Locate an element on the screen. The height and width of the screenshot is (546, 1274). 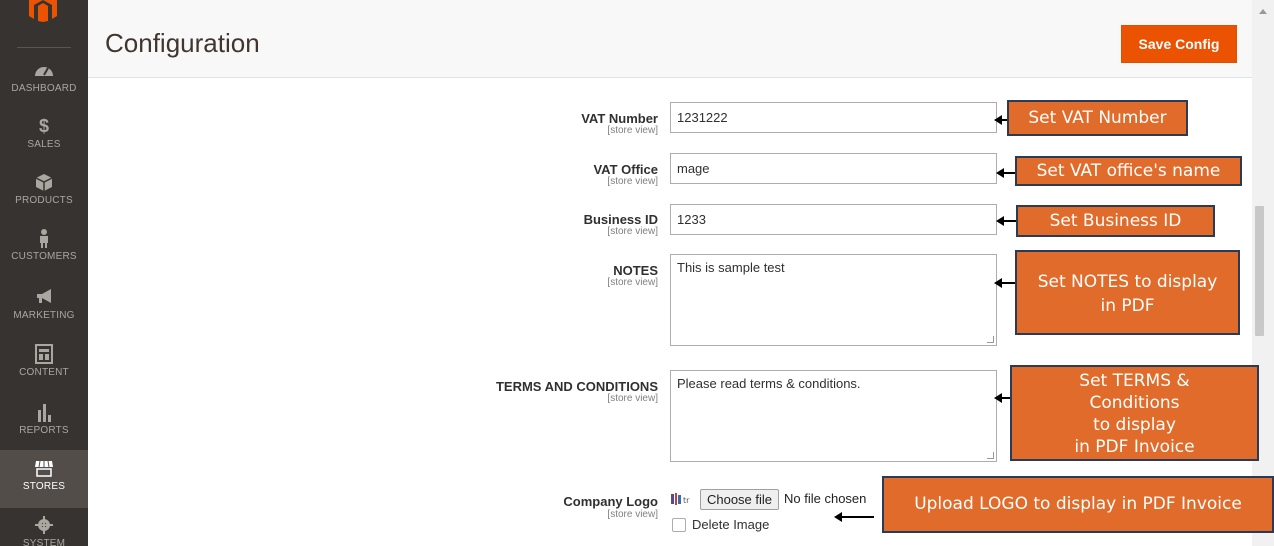
dashboard-icon is located at coordinates (44, 71).